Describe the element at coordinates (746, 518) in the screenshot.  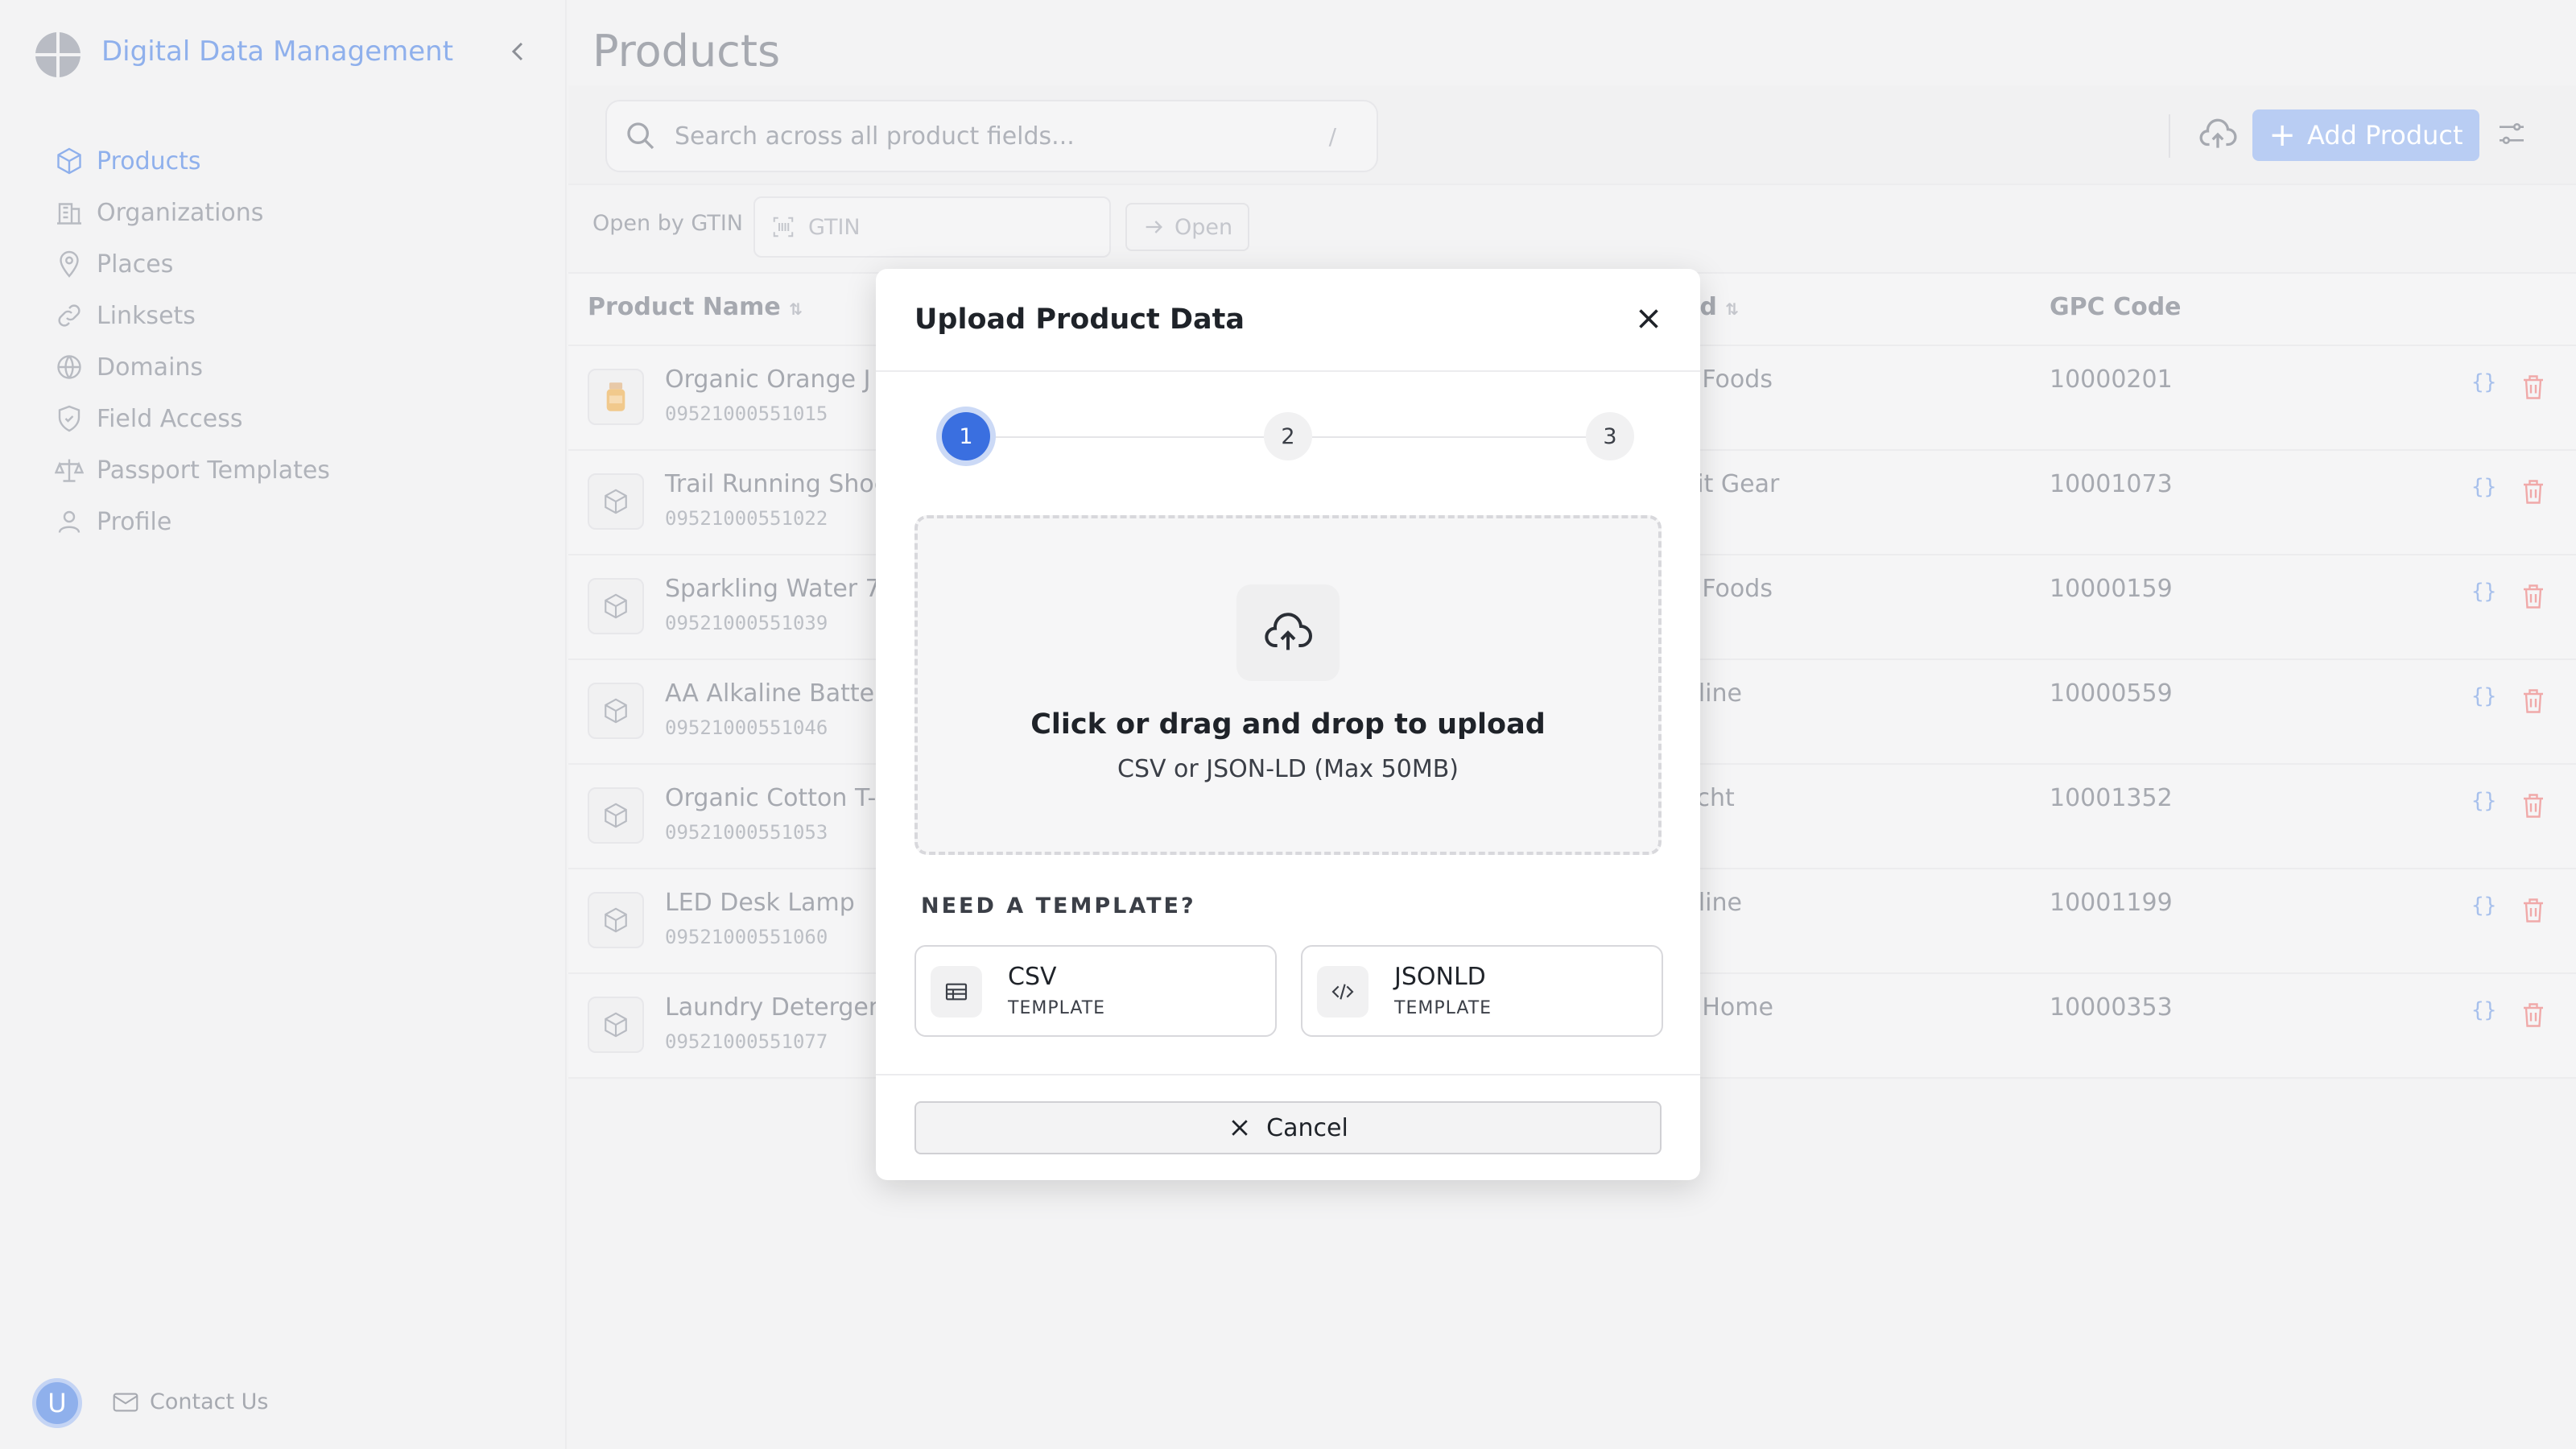
I see `product-gtin: 09521000551022` at that location.